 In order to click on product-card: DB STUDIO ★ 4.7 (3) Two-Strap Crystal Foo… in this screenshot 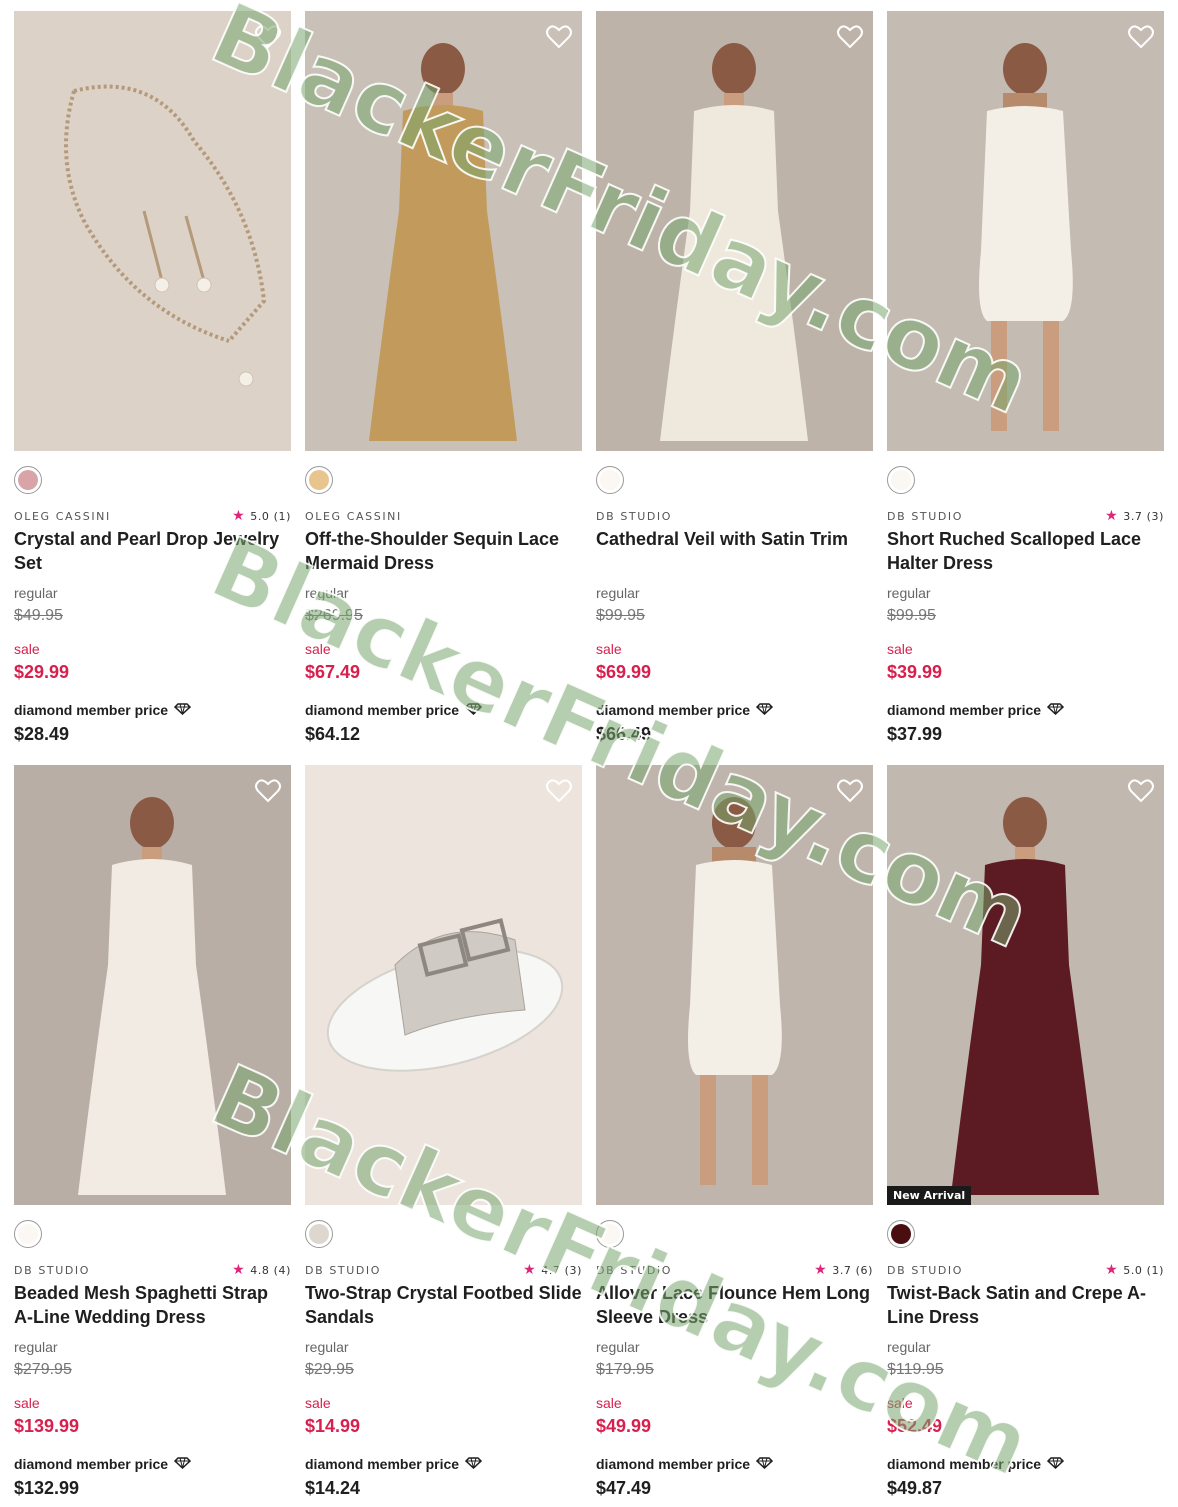, I will do `click(443, 1136)`.